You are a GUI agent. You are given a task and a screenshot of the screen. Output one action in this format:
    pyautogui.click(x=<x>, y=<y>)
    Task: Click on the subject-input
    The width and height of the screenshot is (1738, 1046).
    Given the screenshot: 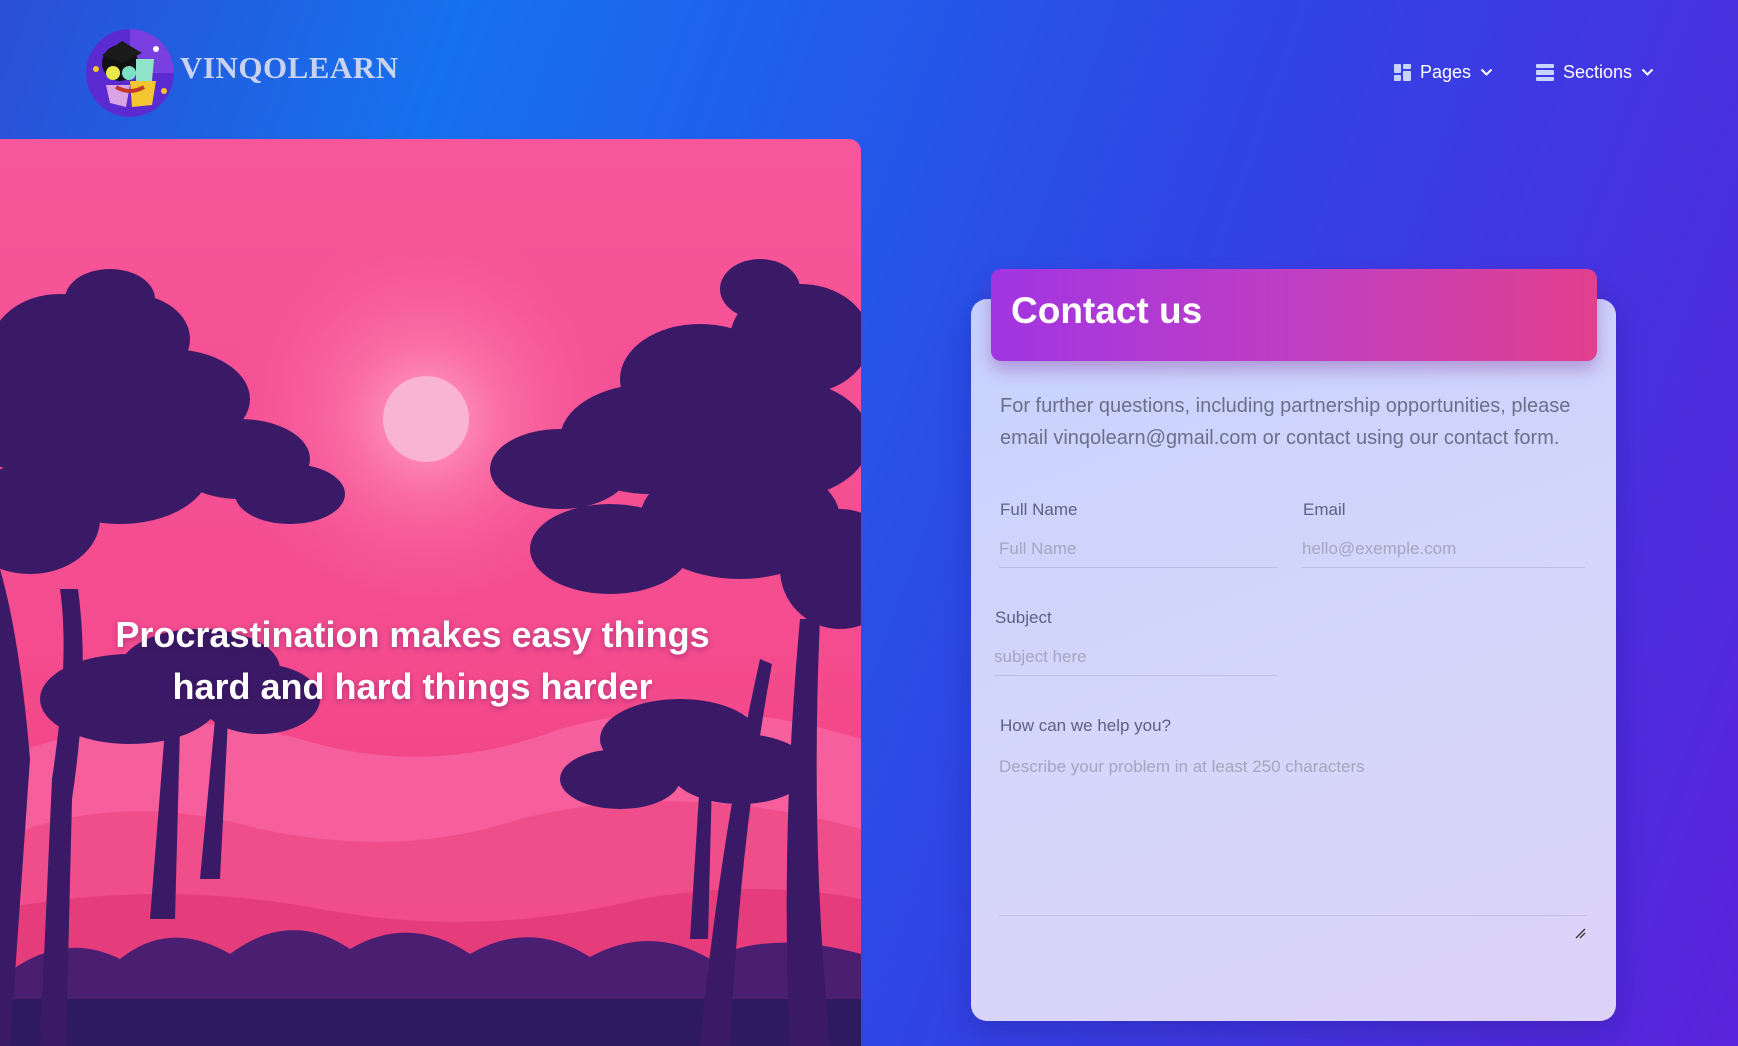 What is the action you would take?
    pyautogui.click(x=1135, y=657)
    